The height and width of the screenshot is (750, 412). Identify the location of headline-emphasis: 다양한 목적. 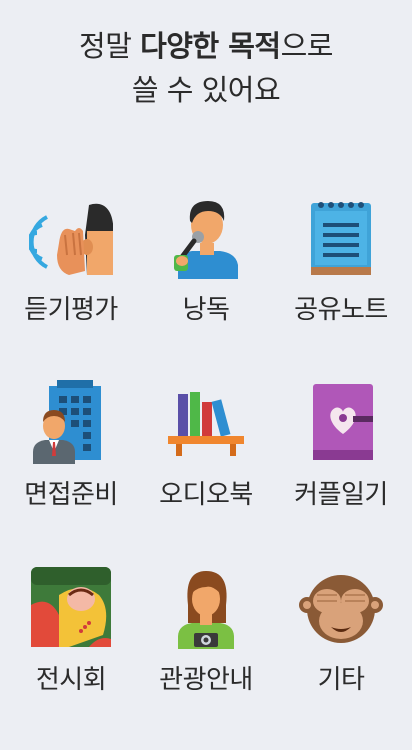
(210, 46).